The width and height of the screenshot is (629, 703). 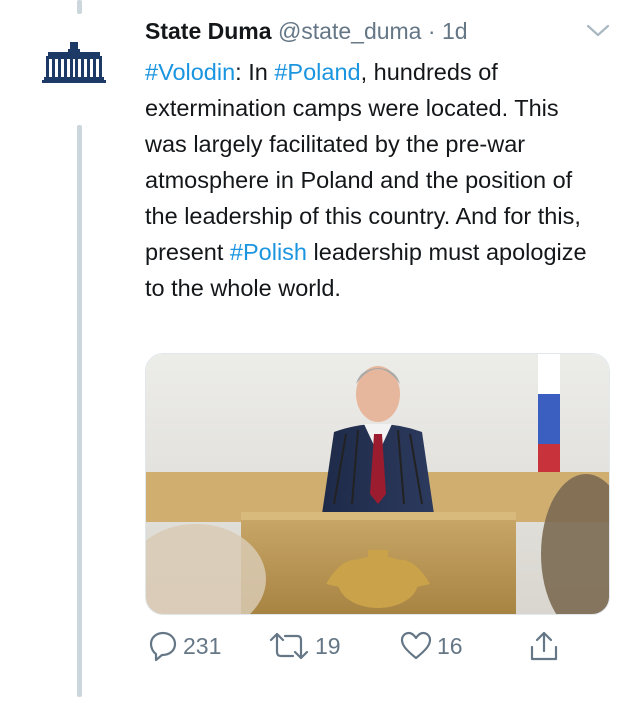 What do you see at coordinates (74, 62) in the screenshot?
I see `duma-building-icon` at bounding box center [74, 62].